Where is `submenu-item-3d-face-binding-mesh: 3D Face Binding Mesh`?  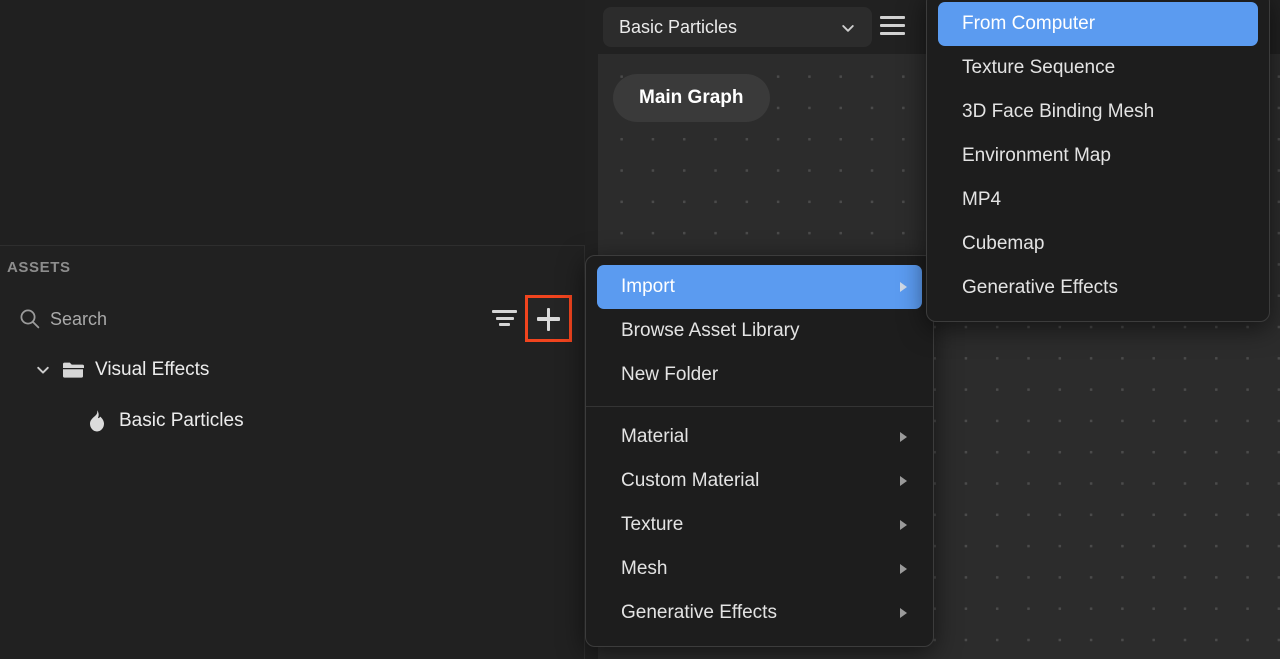 submenu-item-3d-face-binding-mesh: 3D Face Binding Mesh is located at coordinates (1098, 112).